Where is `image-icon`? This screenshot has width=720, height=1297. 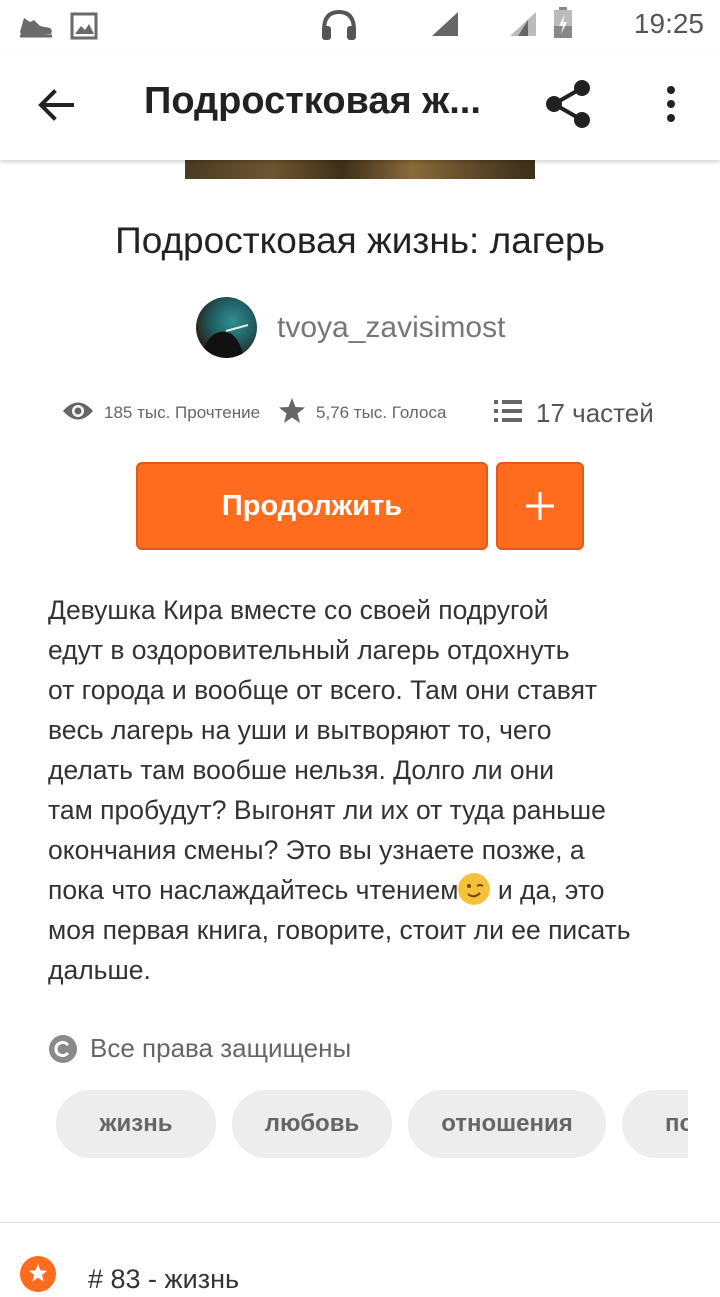
image-icon is located at coordinates (84, 28).